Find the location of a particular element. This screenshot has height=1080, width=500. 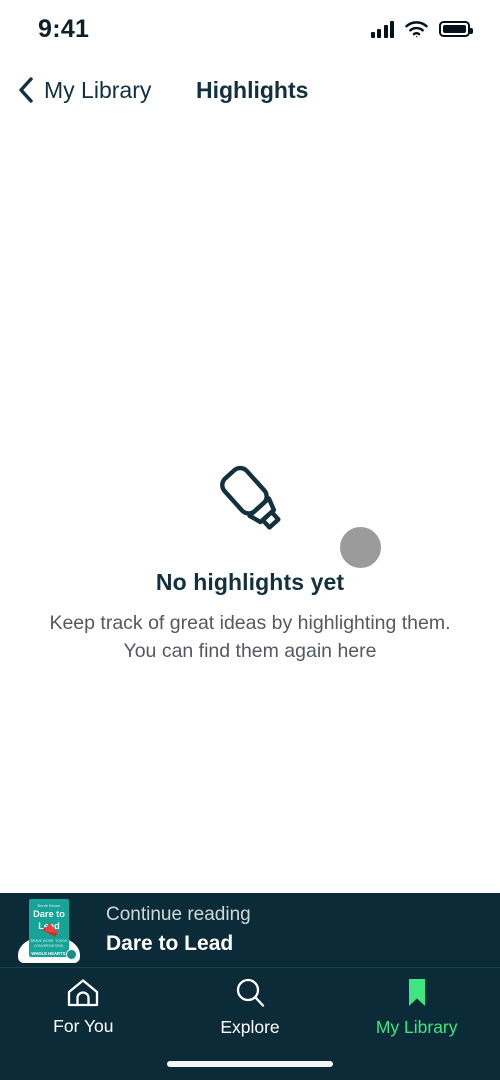

tab-for-you-label: For You is located at coordinates (83, 1025).